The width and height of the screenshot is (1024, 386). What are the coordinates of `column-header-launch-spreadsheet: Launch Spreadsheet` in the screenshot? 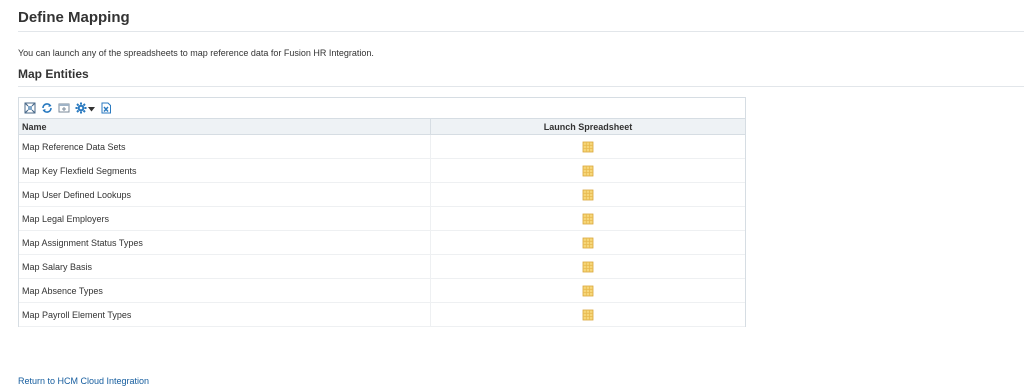 It's located at (587, 126).